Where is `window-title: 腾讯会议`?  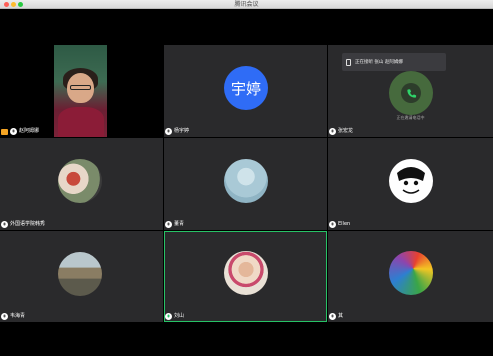
window-title: 腾讯会议 is located at coordinates (246, 4).